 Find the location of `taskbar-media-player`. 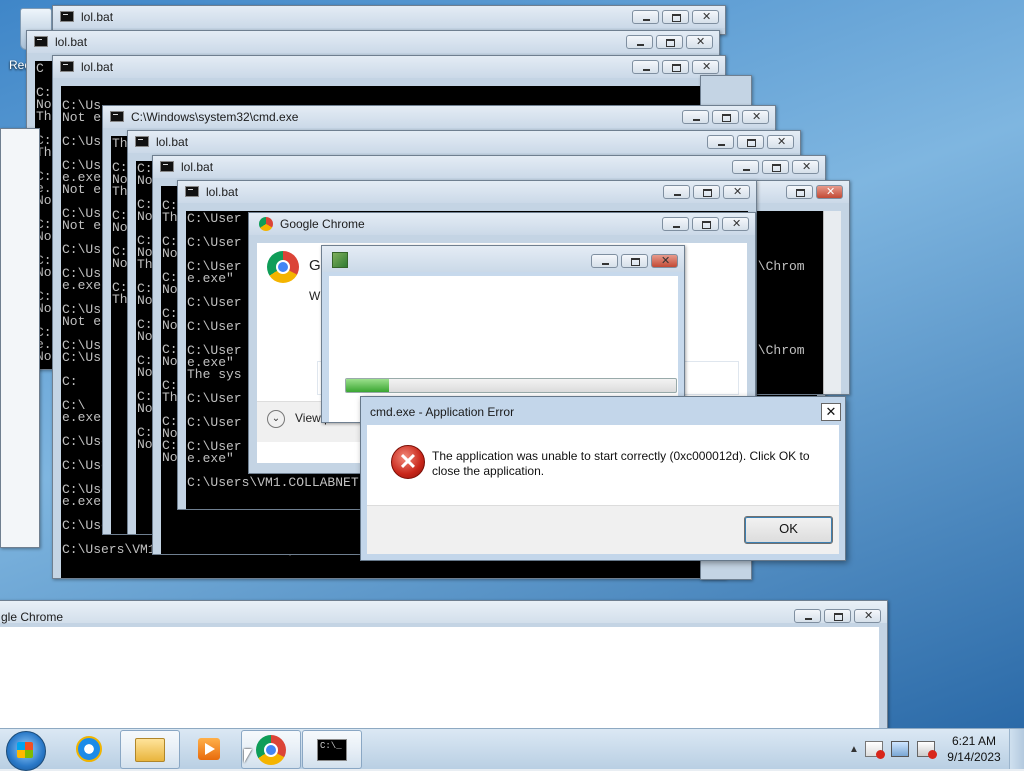

taskbar-media-player is located at coordinates (209, 748).